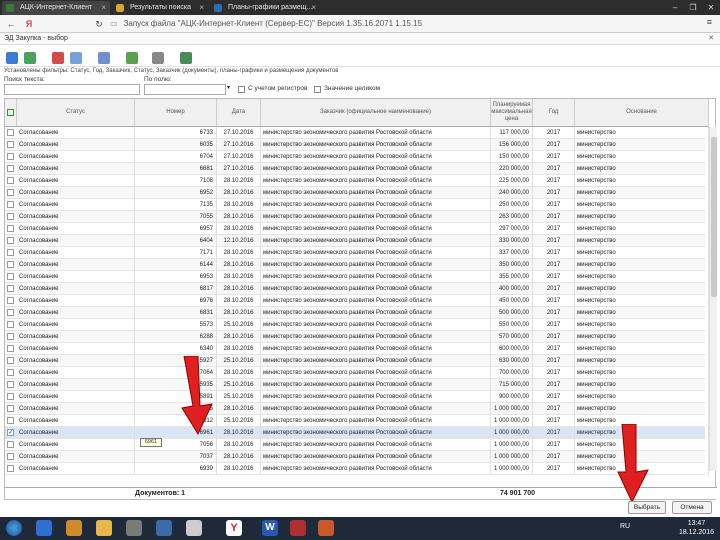  Describe the element at coordinates (714, 217) in the screenshot. I see `scroll-thumb` at that location.